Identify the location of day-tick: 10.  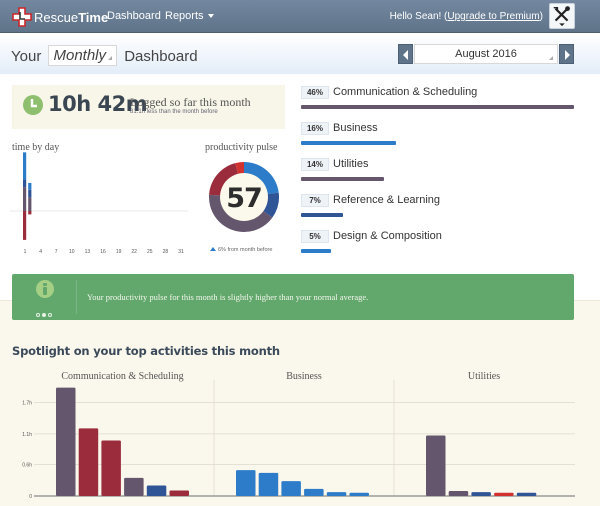
(72, 252).